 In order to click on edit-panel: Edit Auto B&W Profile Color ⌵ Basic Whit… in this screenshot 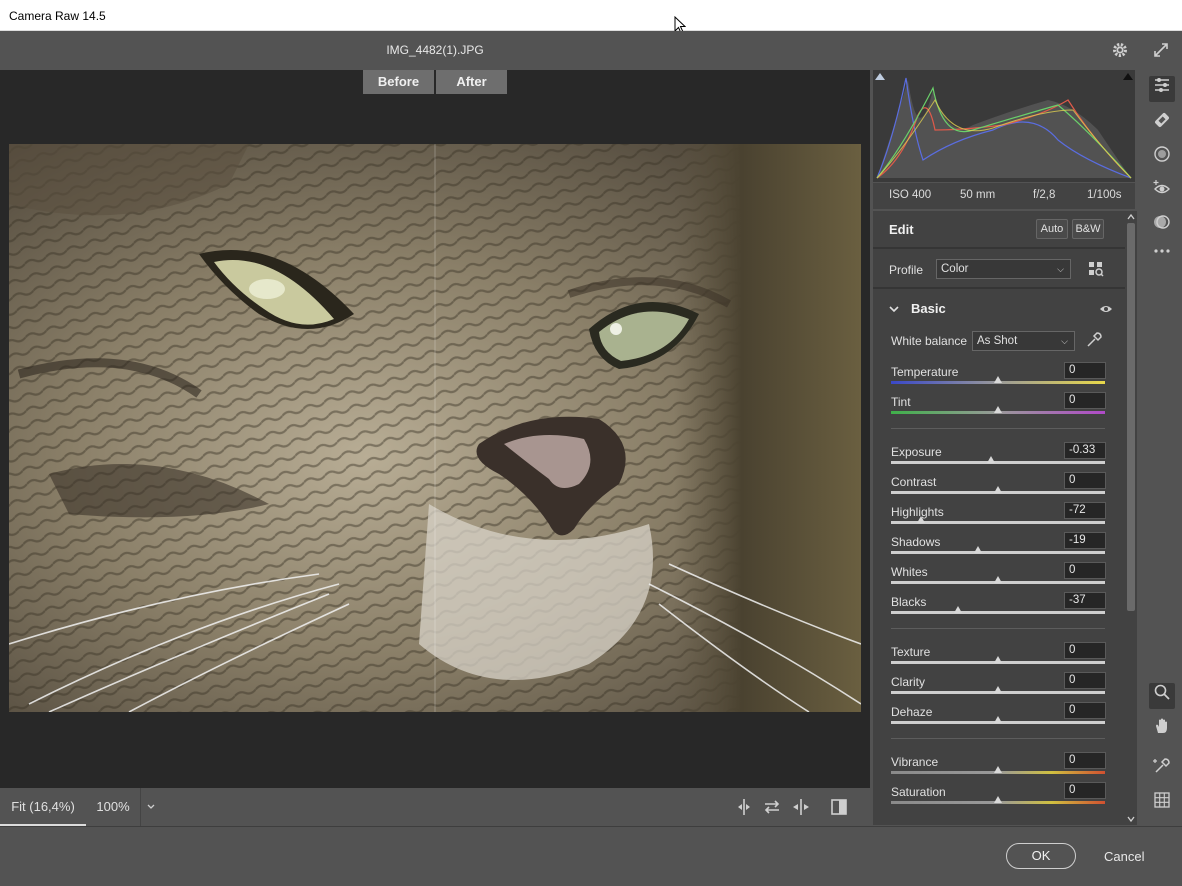, I will do `click(999, 518)`.